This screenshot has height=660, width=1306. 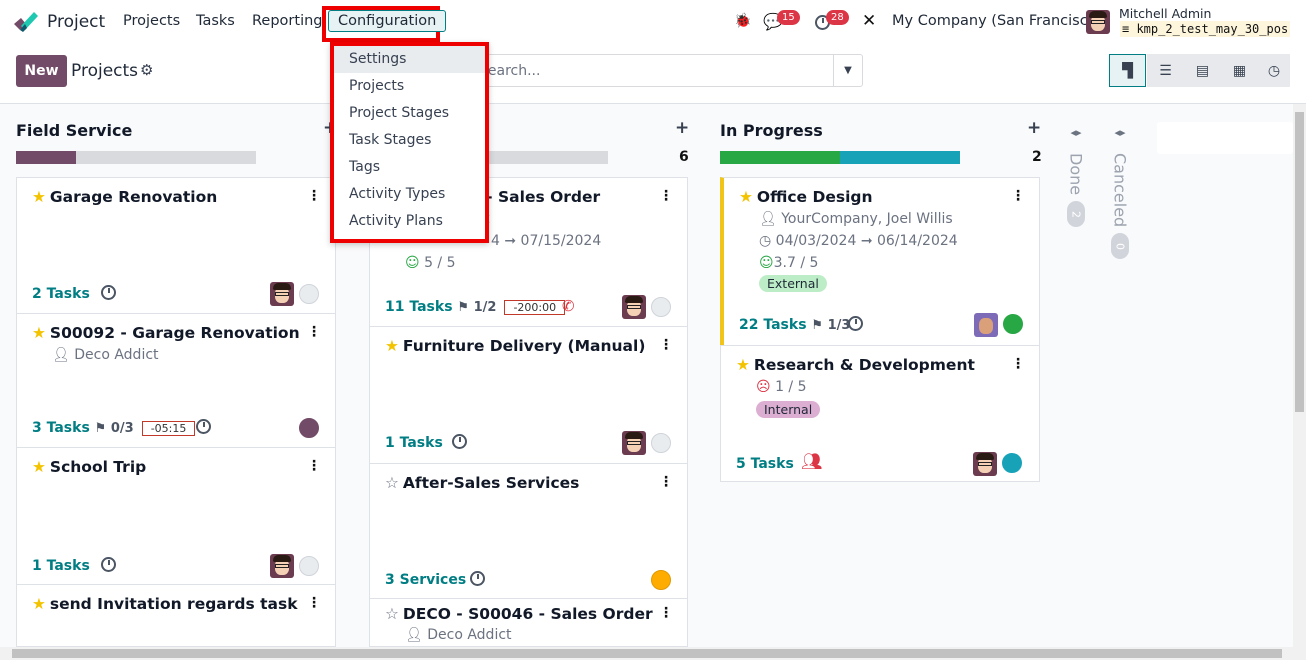 I want to click on tasks-link: 3 Tasks ⚑ 0/3 -05:15, so click(x=114, y=428).